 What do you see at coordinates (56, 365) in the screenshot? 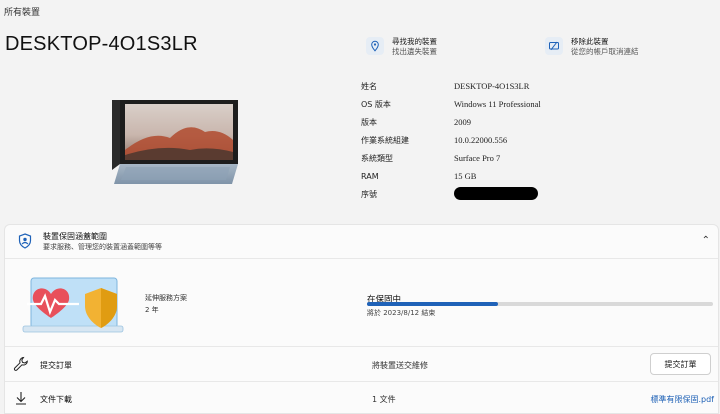
I see `submit-order-label: 提交訂單` at bounding box center [56, 365].